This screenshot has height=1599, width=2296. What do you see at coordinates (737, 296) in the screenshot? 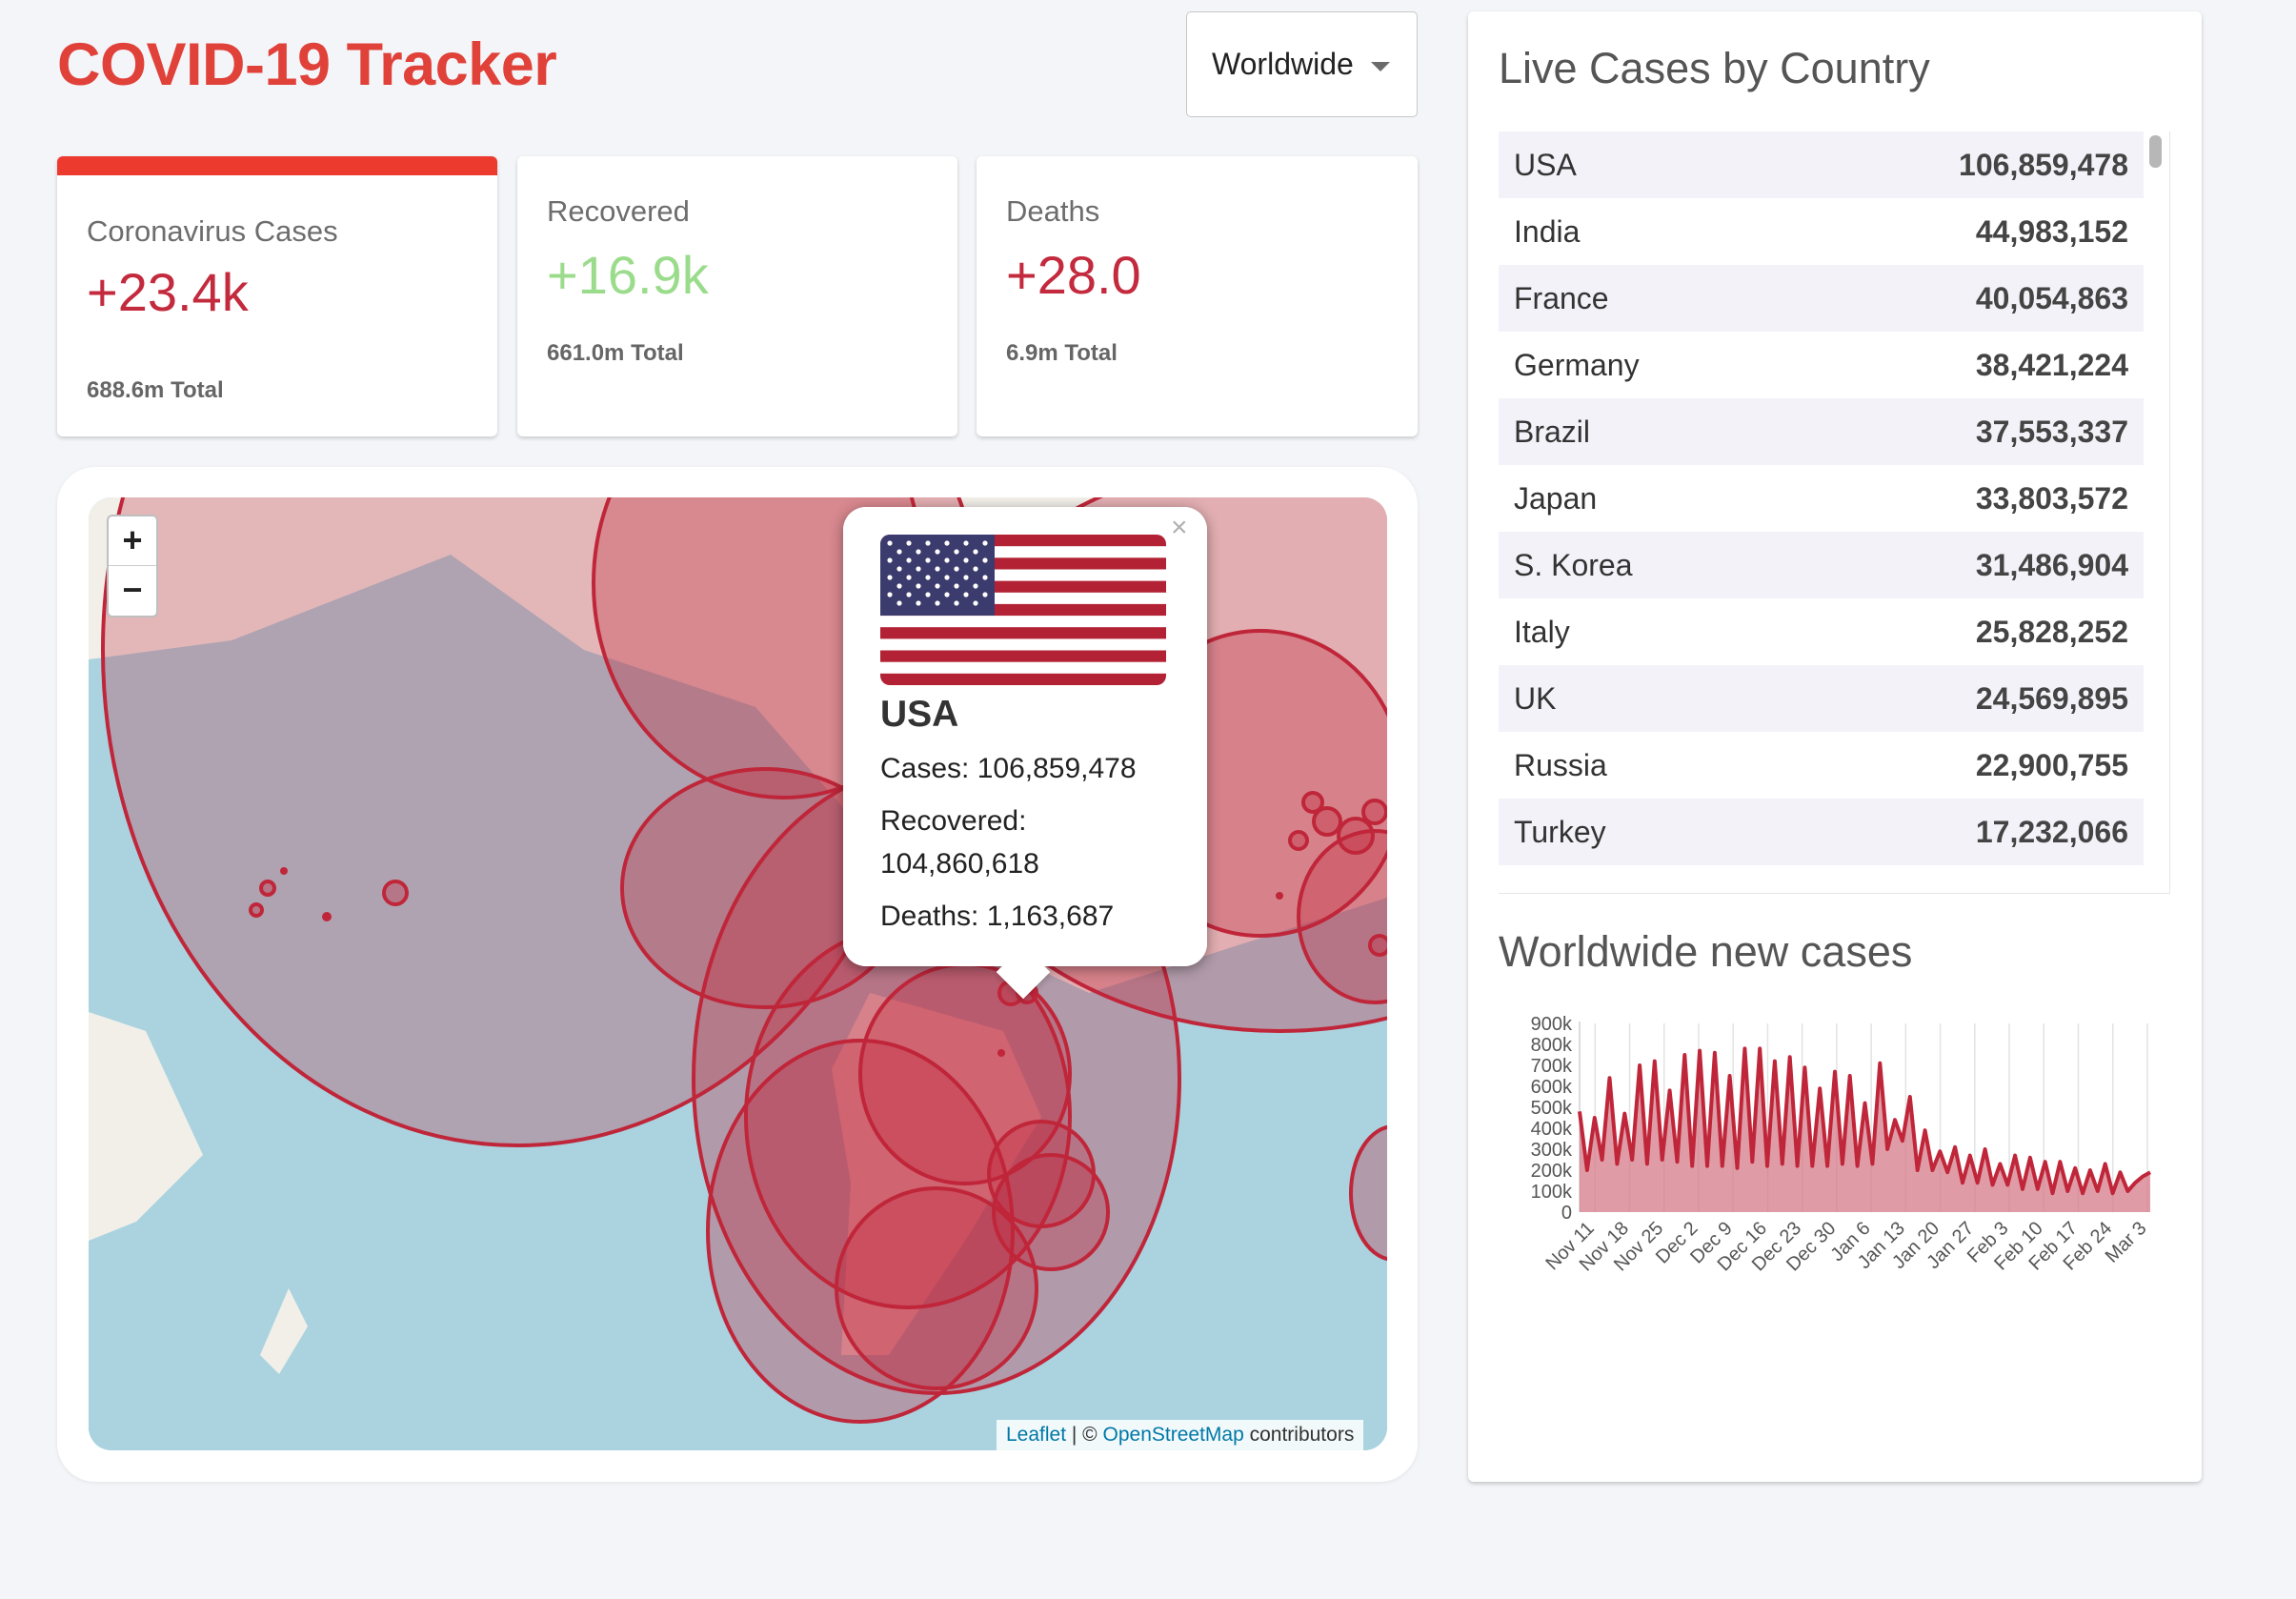
I see `recovered-card: Recovered +16.9k 661.0m Total` at bounding box center [737, 296].